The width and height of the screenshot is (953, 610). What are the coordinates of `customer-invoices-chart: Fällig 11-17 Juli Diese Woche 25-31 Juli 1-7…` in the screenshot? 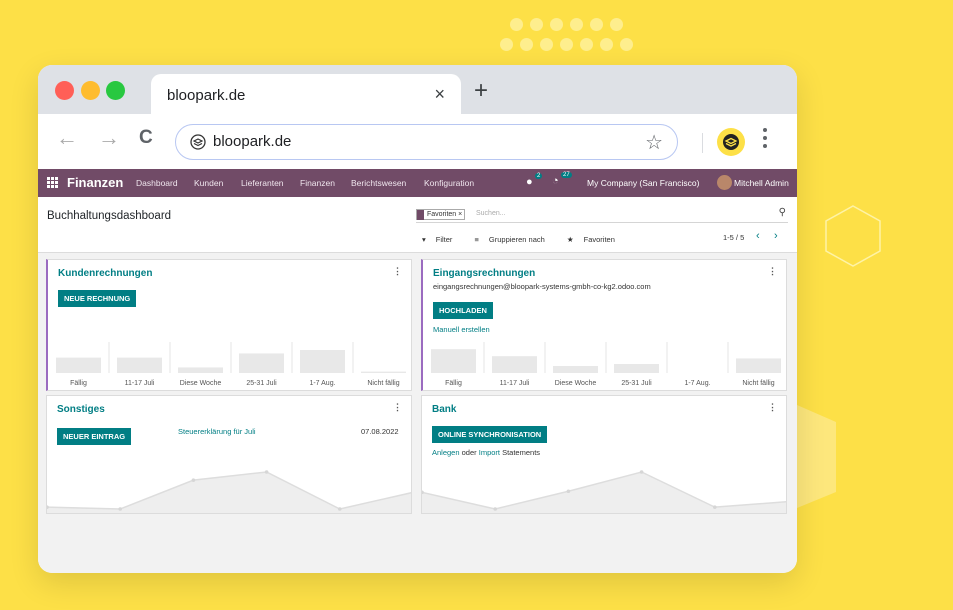 It's located at (230, 365).